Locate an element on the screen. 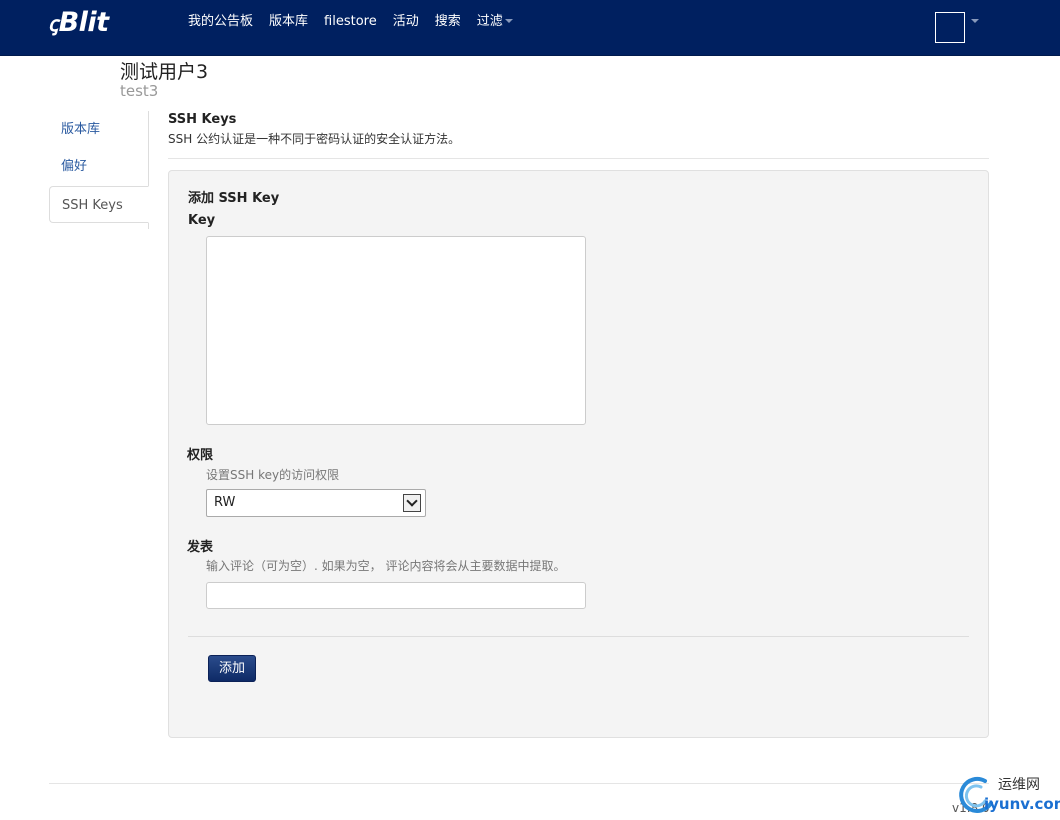  watermark: 运维网 iyunv.com is located at coordinates (1007, 796).